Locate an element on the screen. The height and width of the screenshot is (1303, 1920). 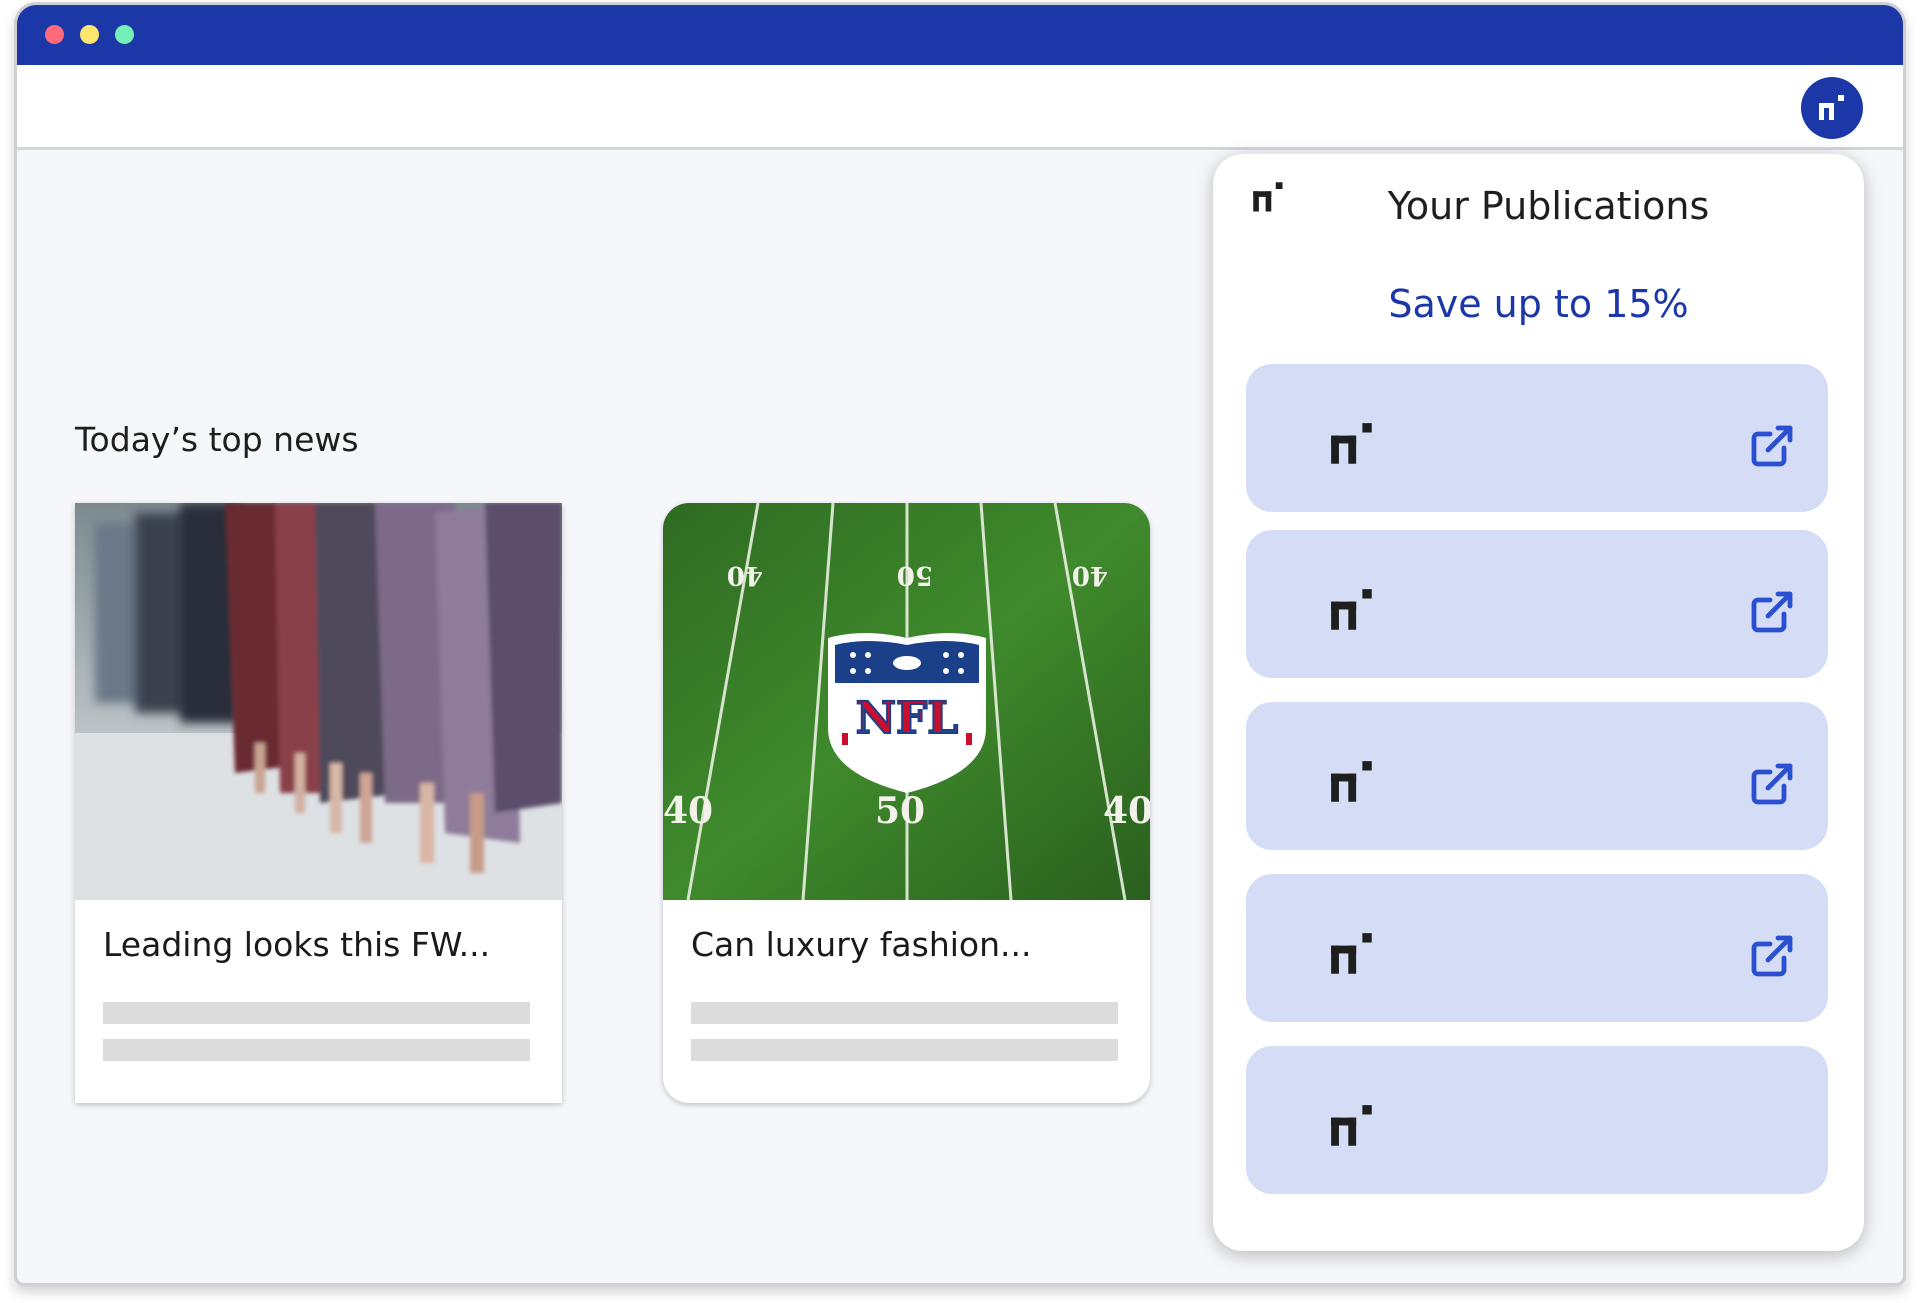
nfl-shield-logo: NFL is located at coordinates (907, 713).